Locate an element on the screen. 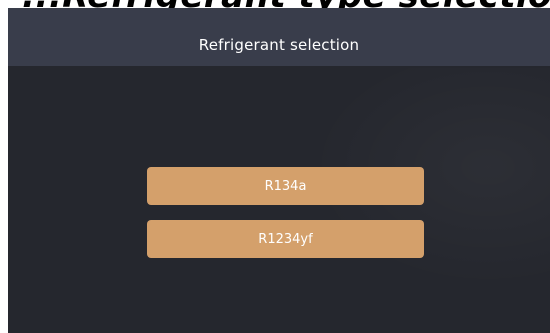  option-r1234yf-button: R1234yf is located at coordinates (285, 239).